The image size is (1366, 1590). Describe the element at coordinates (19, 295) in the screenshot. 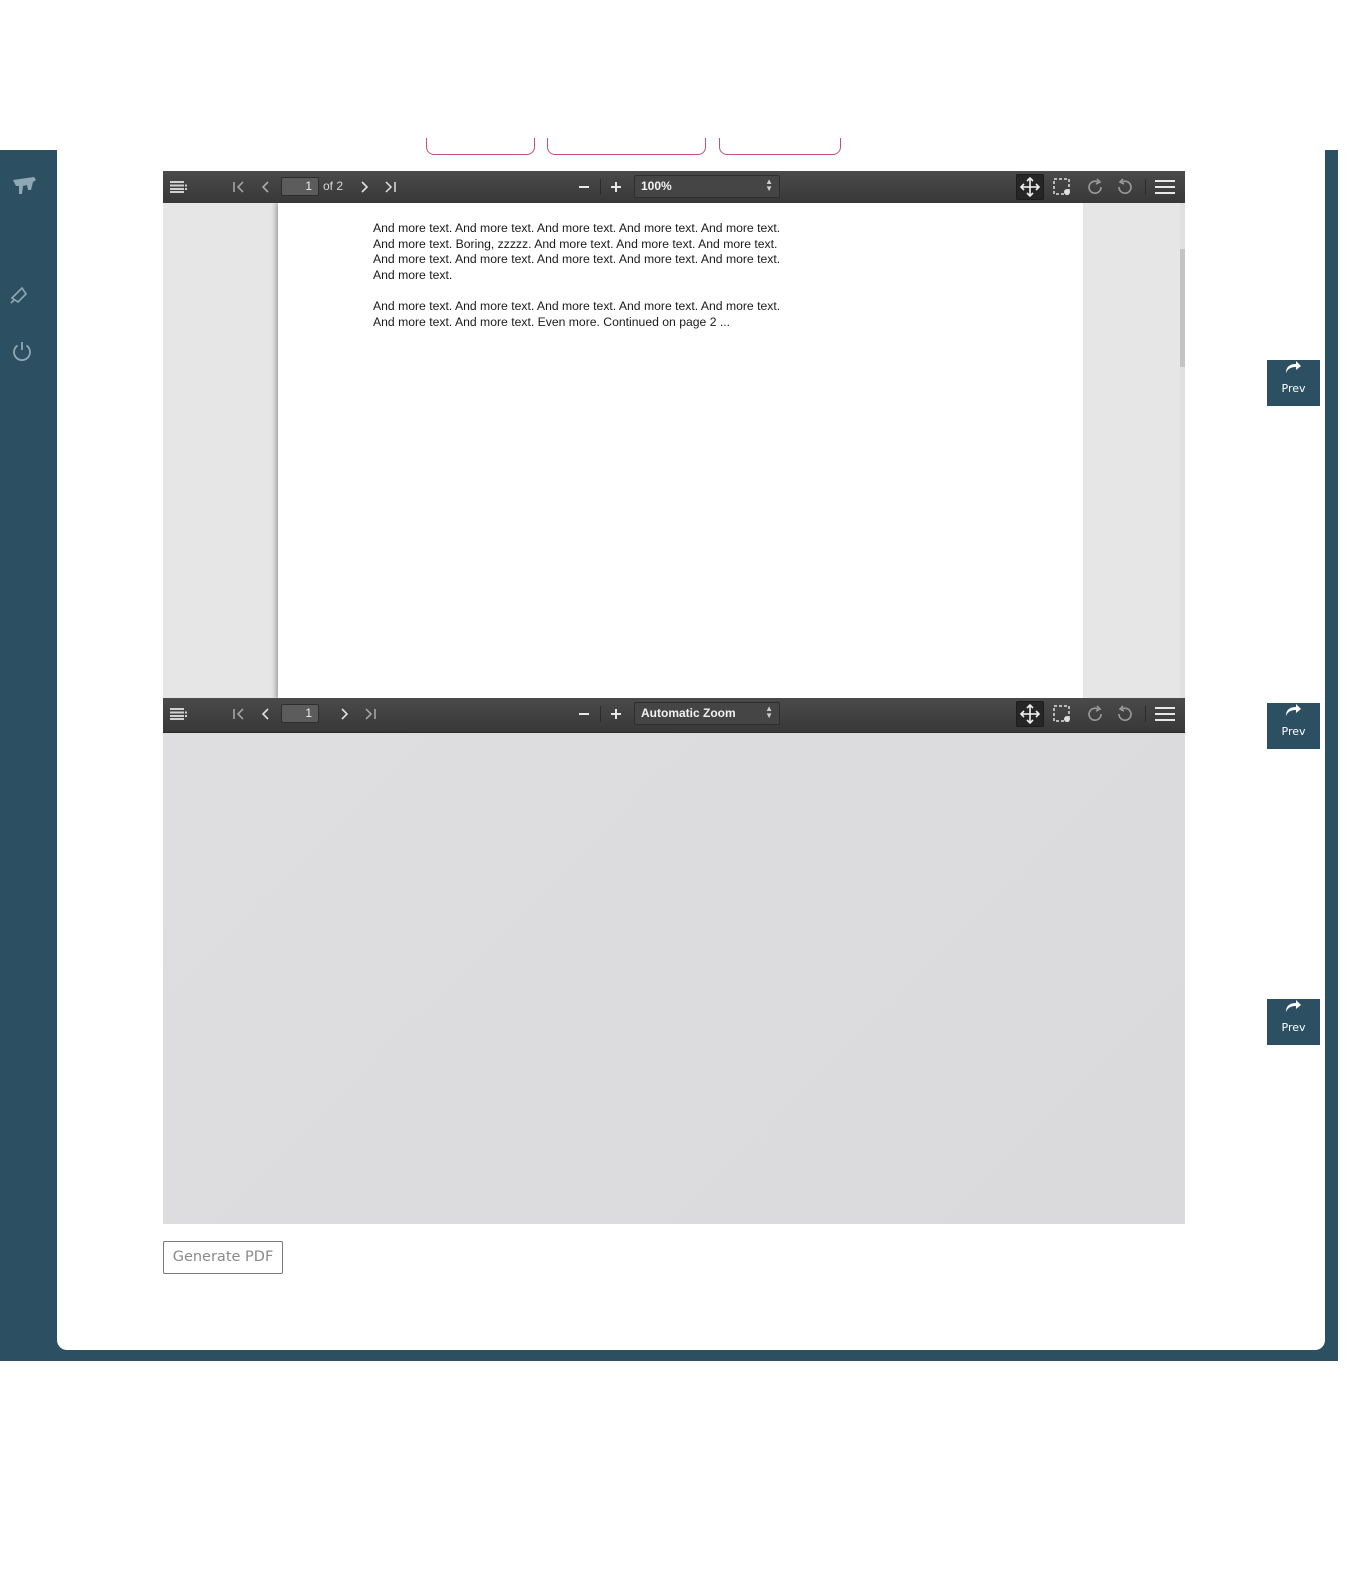

I see `bell-icon` at that location.